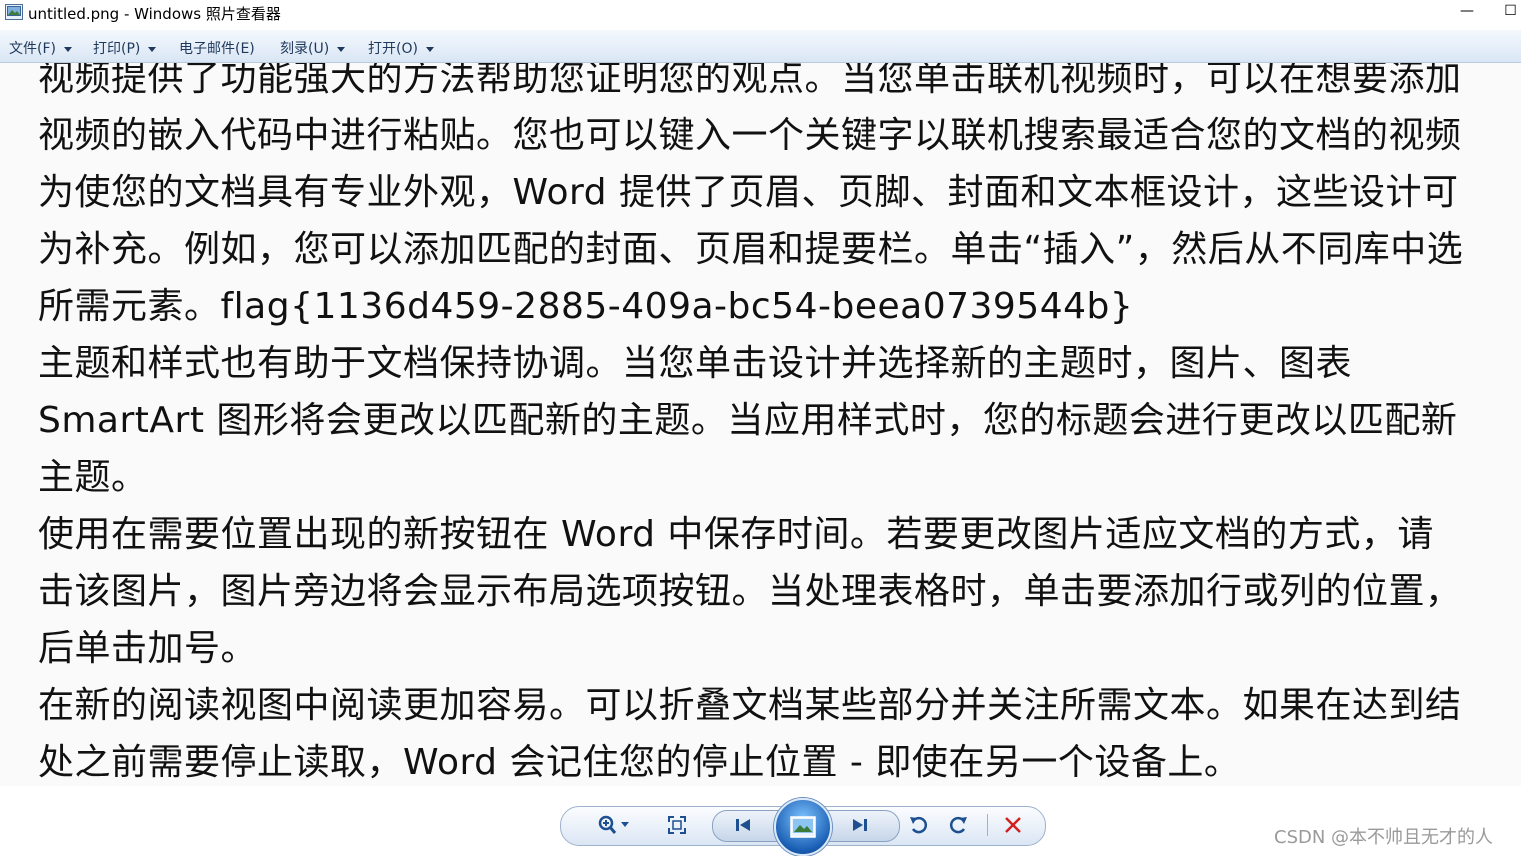 The width and height of the screenshot is (1521, 856). What do you see at coordinates (919, 825) in the screenshot?
I see `rotate-left-icon` at bounding box center [919, 825].